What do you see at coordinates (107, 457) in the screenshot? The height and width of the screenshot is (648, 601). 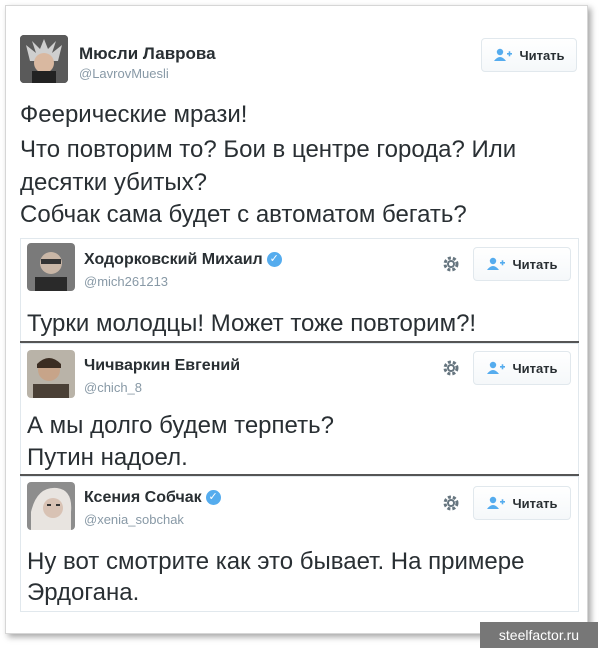 I see `quote-2-line-2: Путин надоел.` at bounding box center [107, 457].